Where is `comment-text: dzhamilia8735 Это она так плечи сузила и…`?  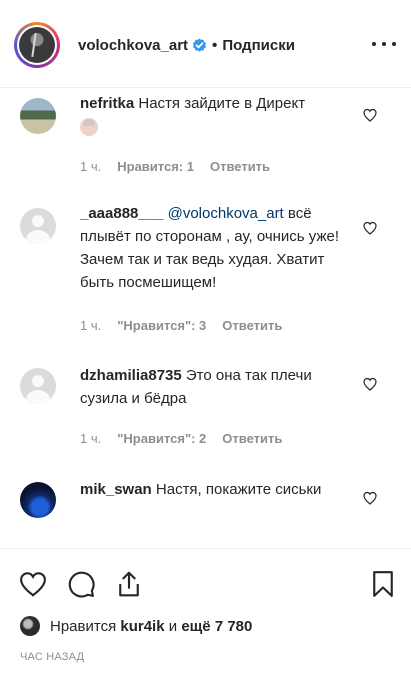 comment-text: dzhamilia8735 Это она так плечи сузила и… is located at coordinates (200, 387).